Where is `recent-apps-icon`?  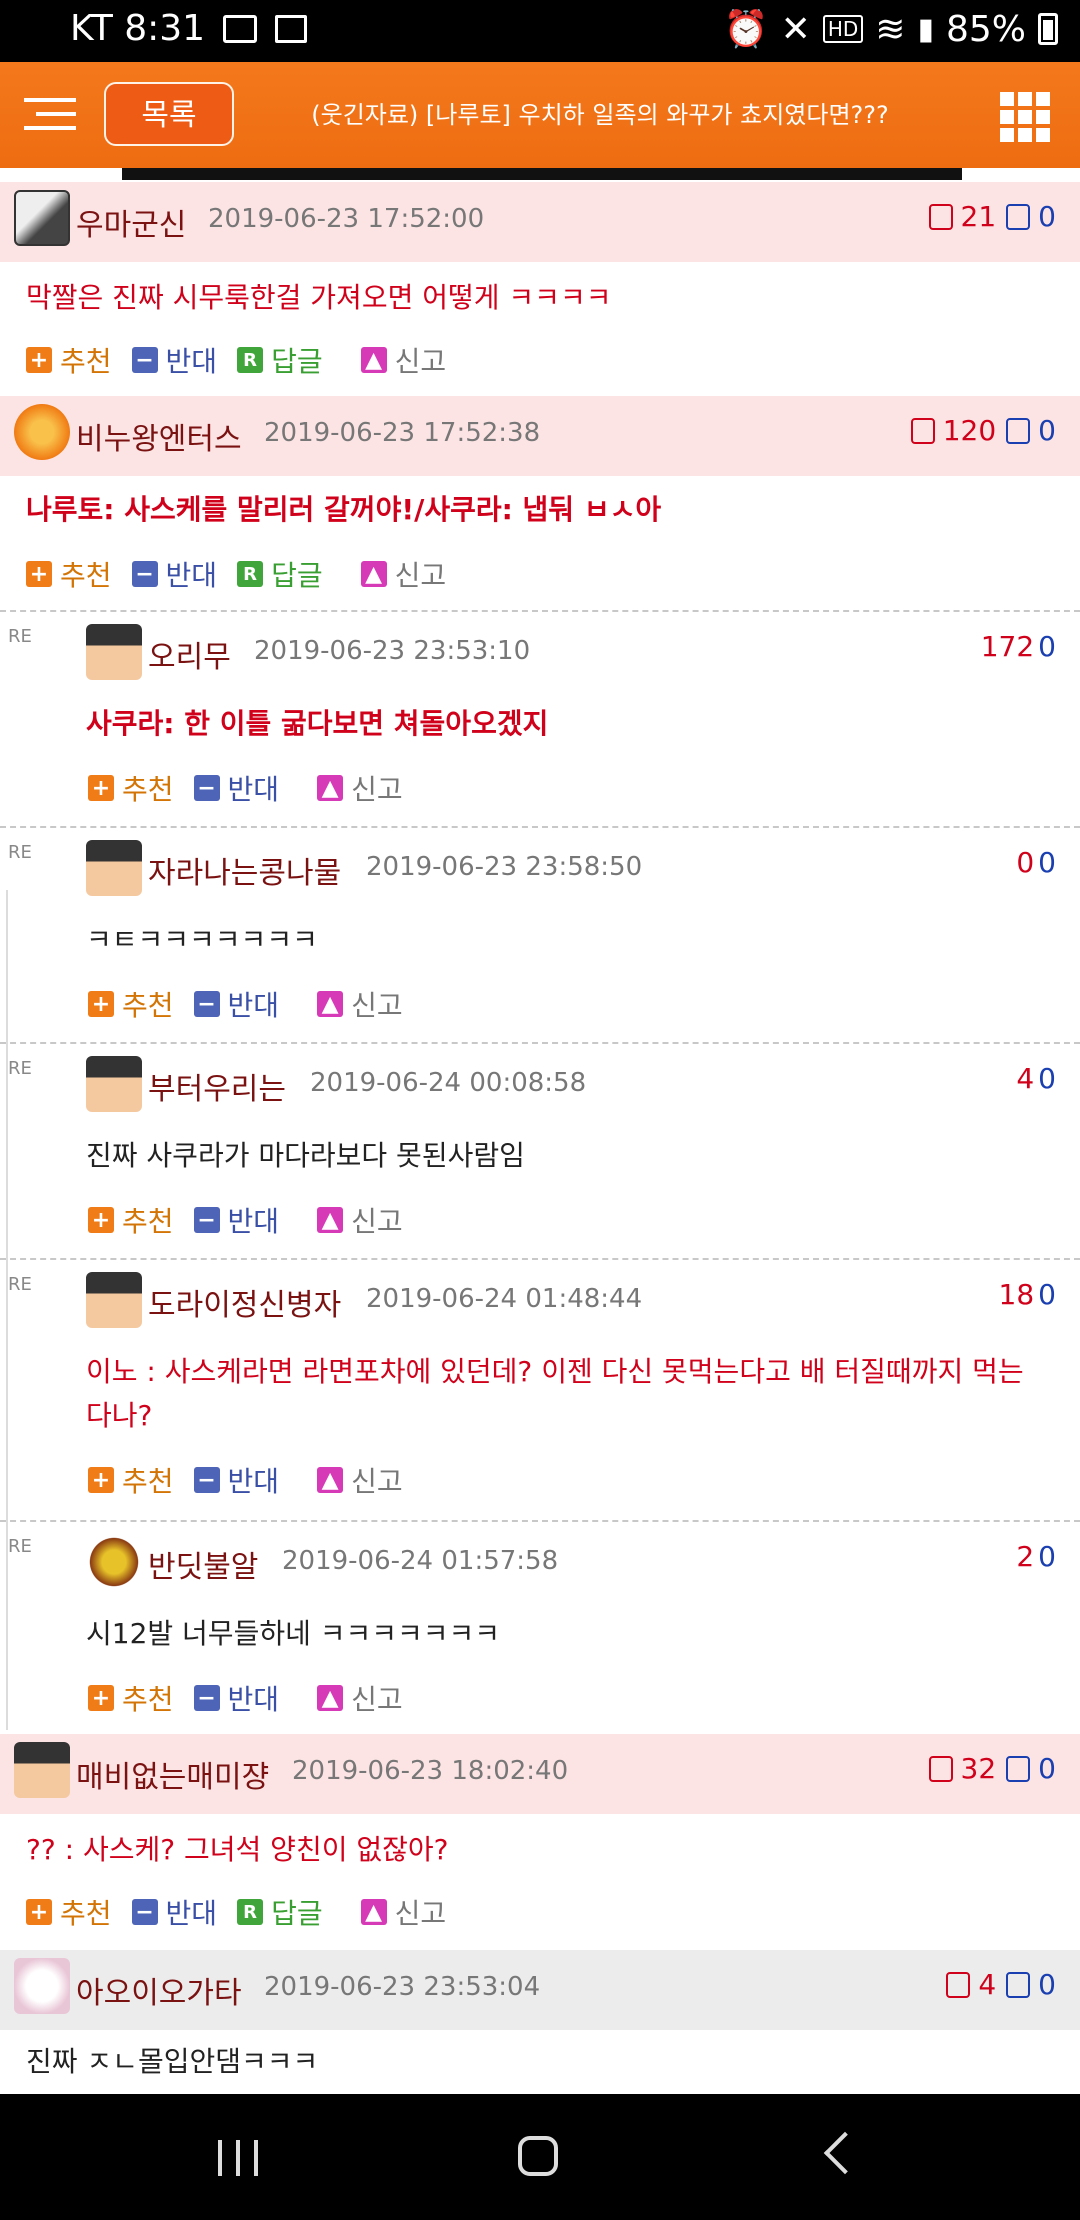
recent-apps-icon is located at coordinates (238, 2158).